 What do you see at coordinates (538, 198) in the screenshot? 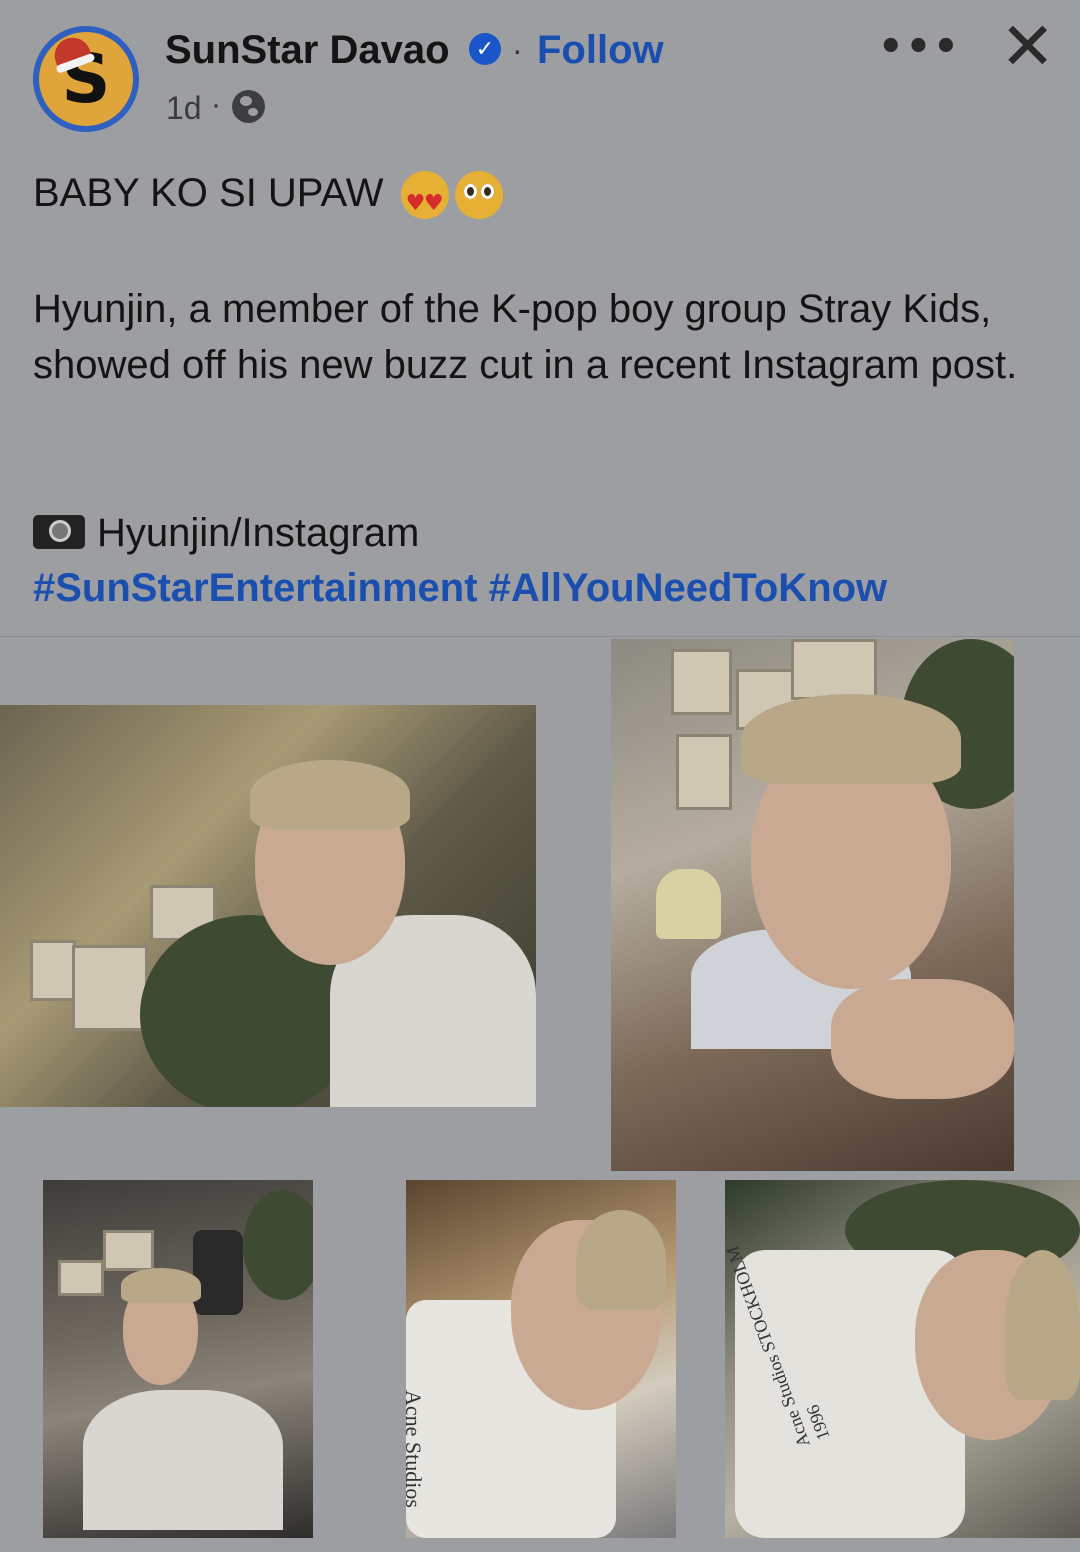
I see `post-headline-line: BABY KO SI UPAW` at bounding box center [538, 198].